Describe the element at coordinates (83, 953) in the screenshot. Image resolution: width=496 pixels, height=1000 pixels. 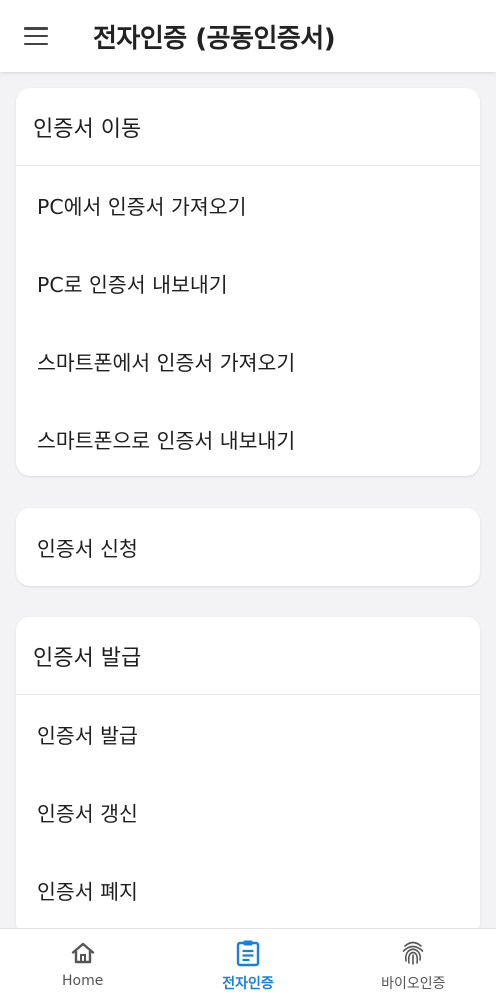
I see `home-icon` at that location.